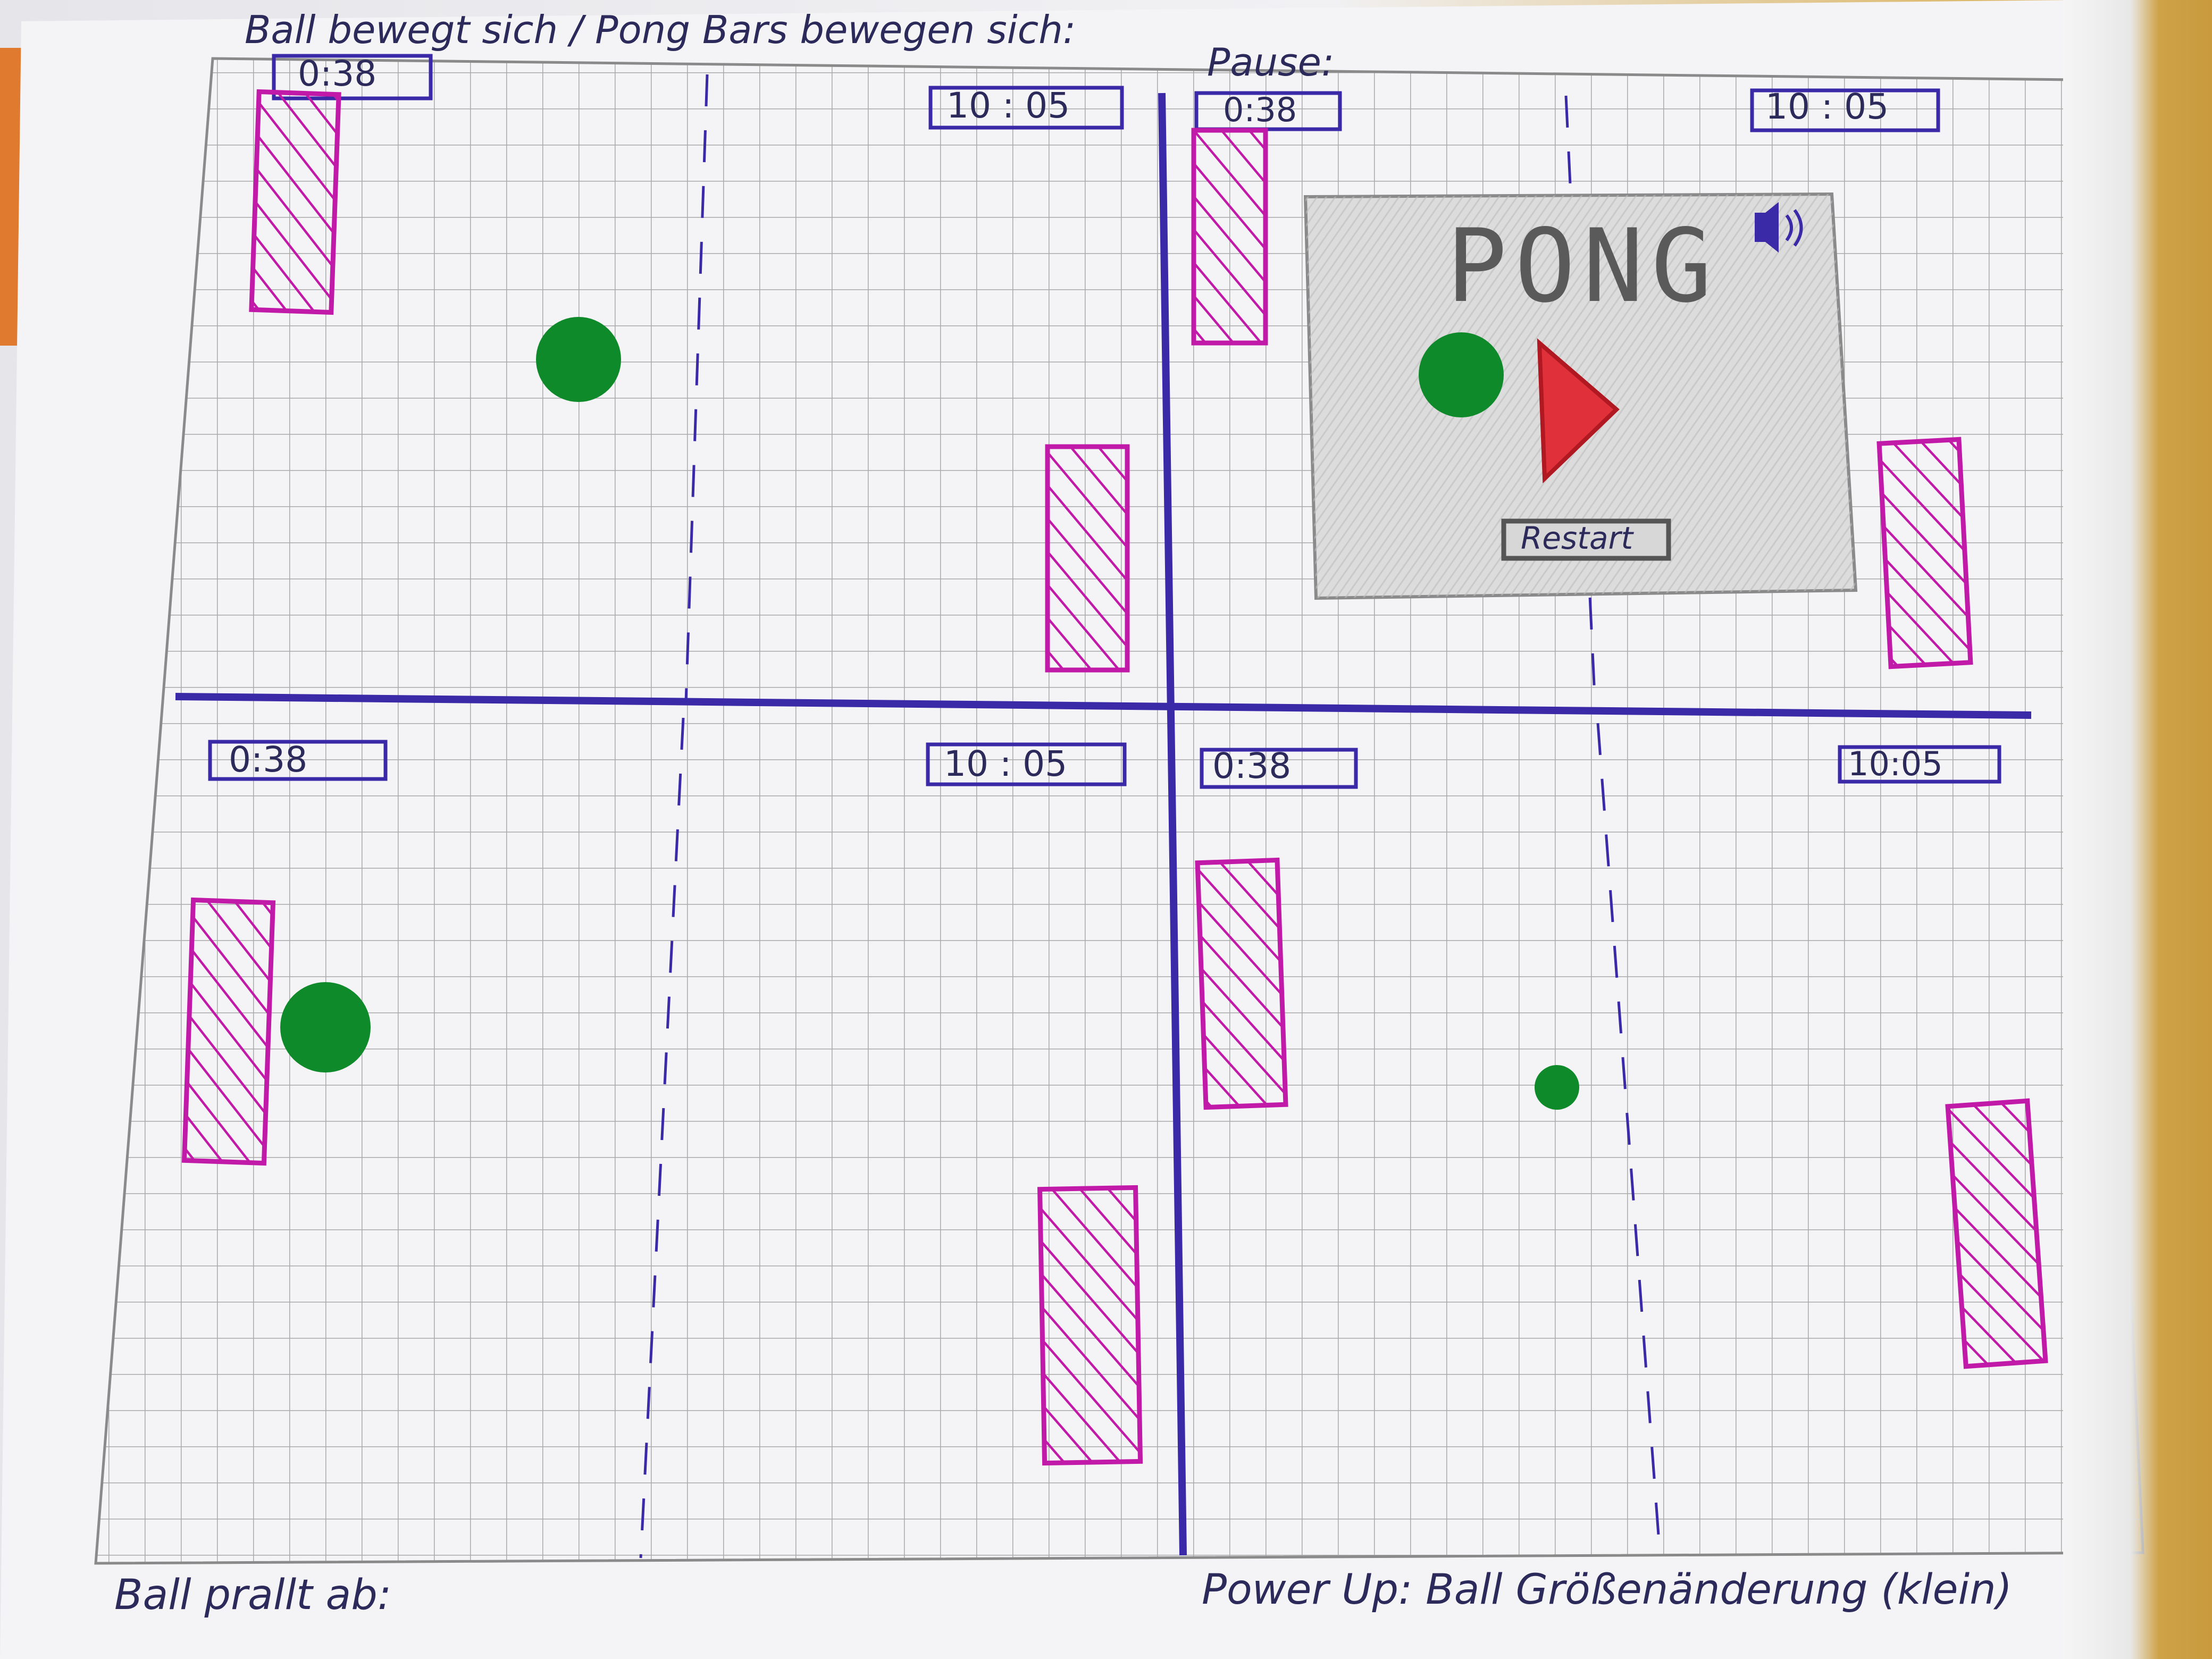 The image size is (2212, 1659). Describe the element at coordinates (1827, 106) in the screenshot. I see `score-panel-2: 10 : 05` at that location.